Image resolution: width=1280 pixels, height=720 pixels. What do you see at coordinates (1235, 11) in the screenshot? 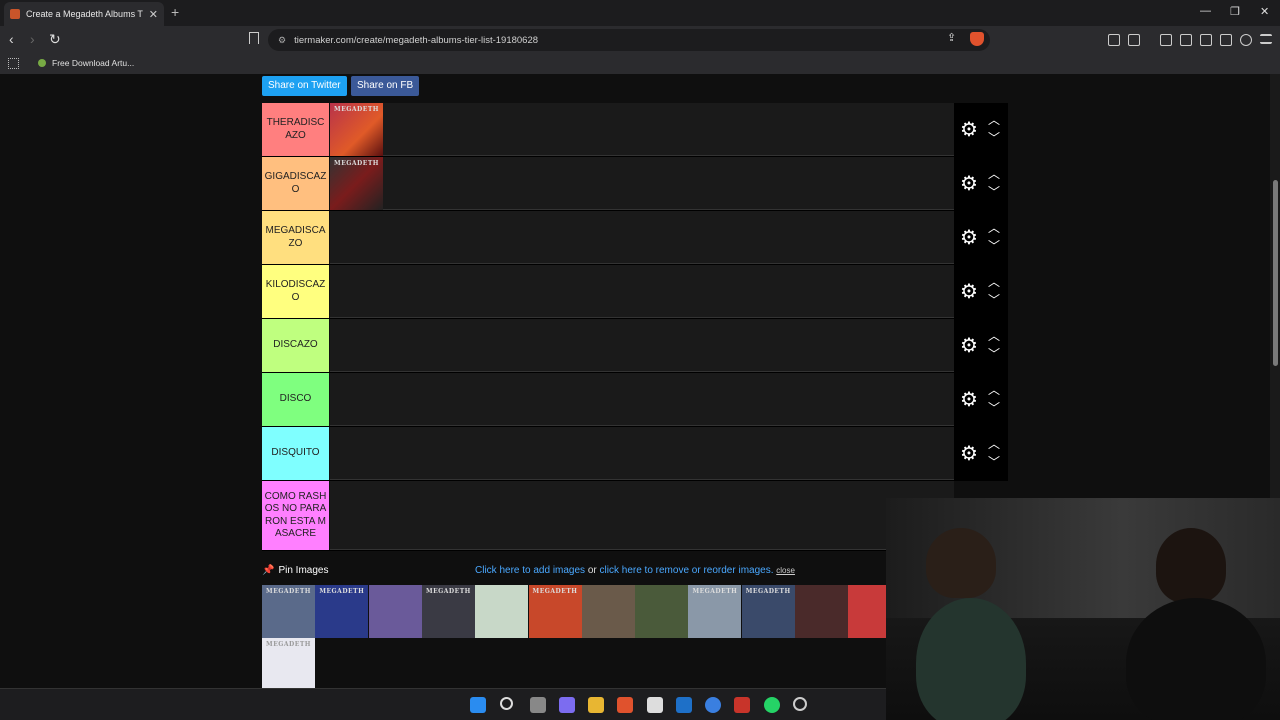
I see `restore-icon: ❐` at bounding box center [1235, 11].